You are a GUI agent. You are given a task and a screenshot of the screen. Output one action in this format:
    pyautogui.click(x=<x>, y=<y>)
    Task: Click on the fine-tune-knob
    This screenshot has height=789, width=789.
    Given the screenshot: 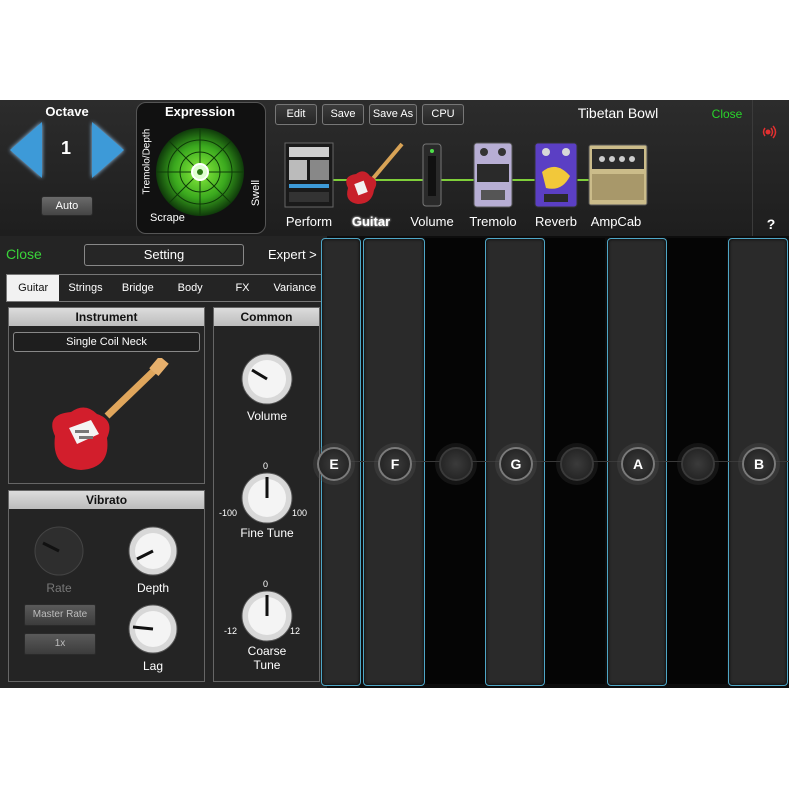 What is the action you would take?
    pyautogui.click(x=267, y=498)
    